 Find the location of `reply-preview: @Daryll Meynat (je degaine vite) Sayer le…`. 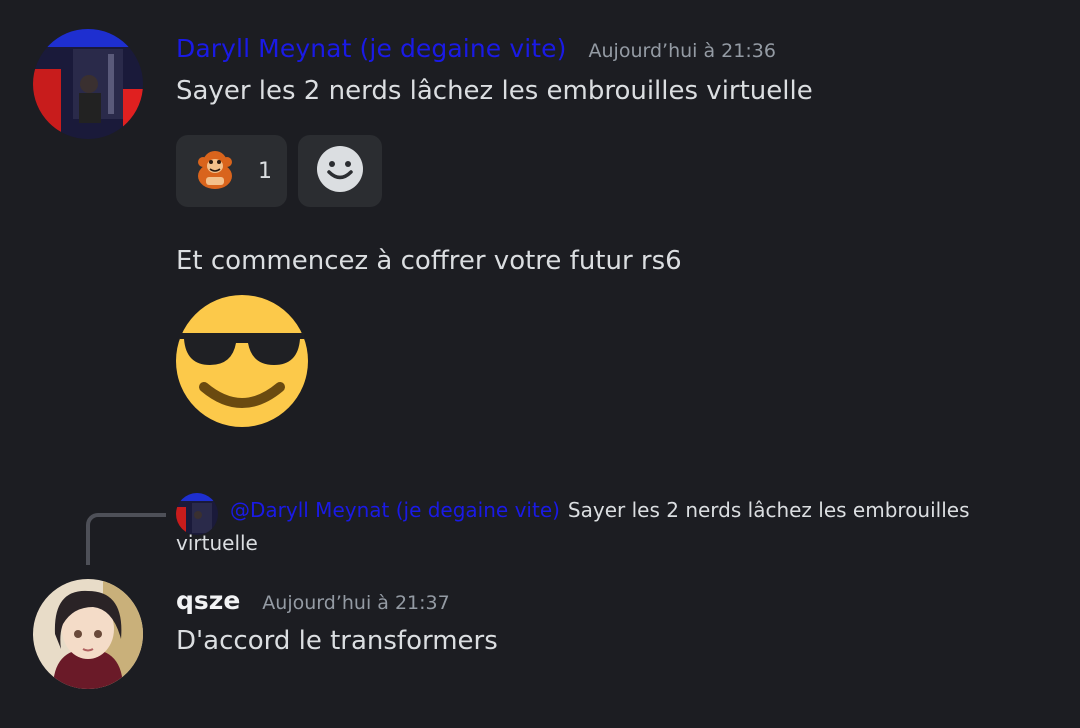

reply-preview: @Daryll Meynat (je degaine vite) Sayer le… is located at coordinates (576, 527).